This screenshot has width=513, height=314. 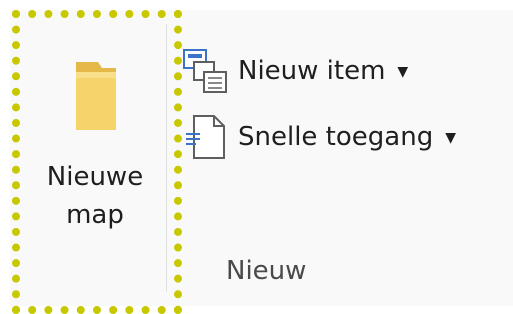 What do you see at coordinates (205, 71) in the screenshot?
I see `new-item-icon` at bounding box center [205, 71].